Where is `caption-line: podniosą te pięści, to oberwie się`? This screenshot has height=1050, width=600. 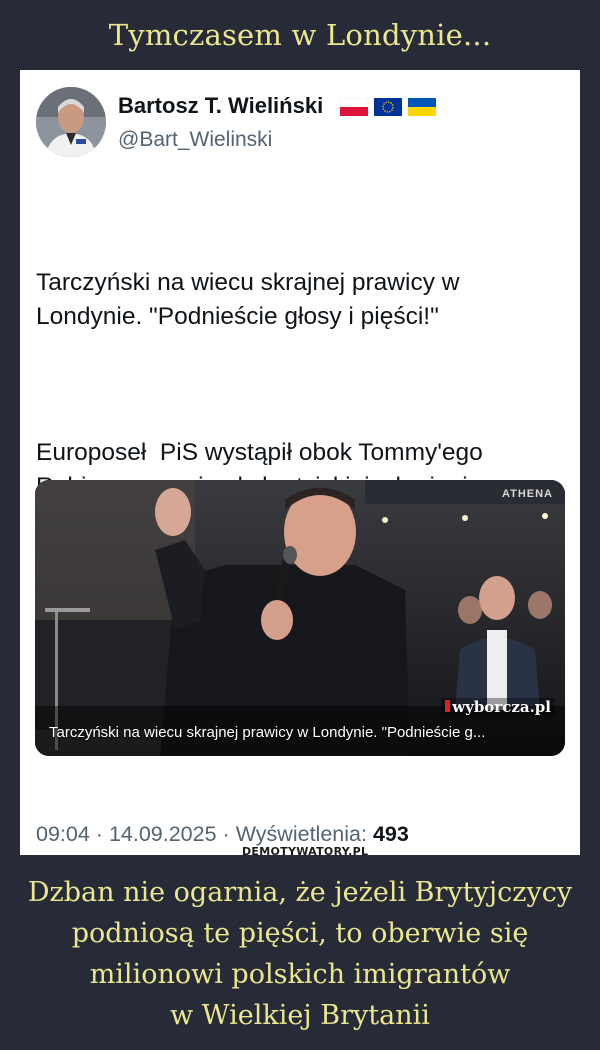
caption-line: podniosą te pięści, to oberwie się is located at coordinates (300, 933).